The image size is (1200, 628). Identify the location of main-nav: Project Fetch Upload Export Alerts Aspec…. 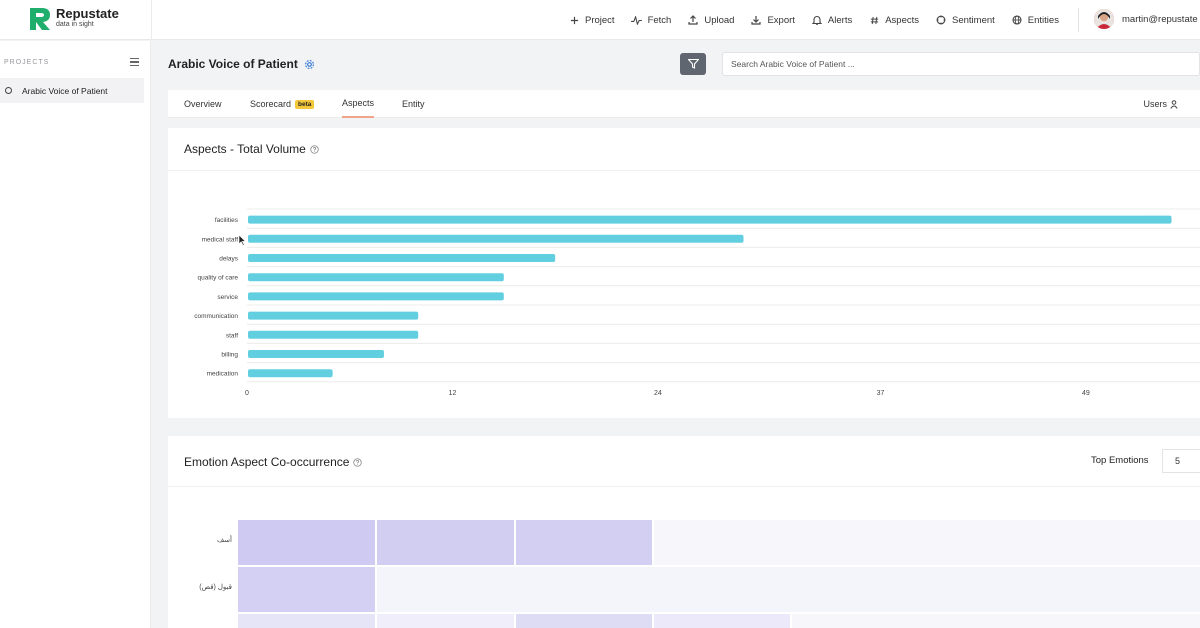
(821, 20).